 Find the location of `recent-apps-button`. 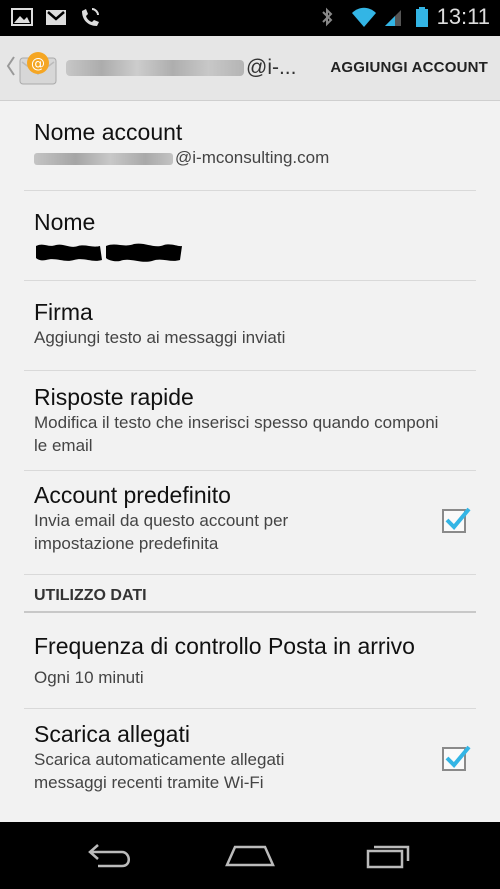

recent-apps-button is located at coordinates (389, 855).